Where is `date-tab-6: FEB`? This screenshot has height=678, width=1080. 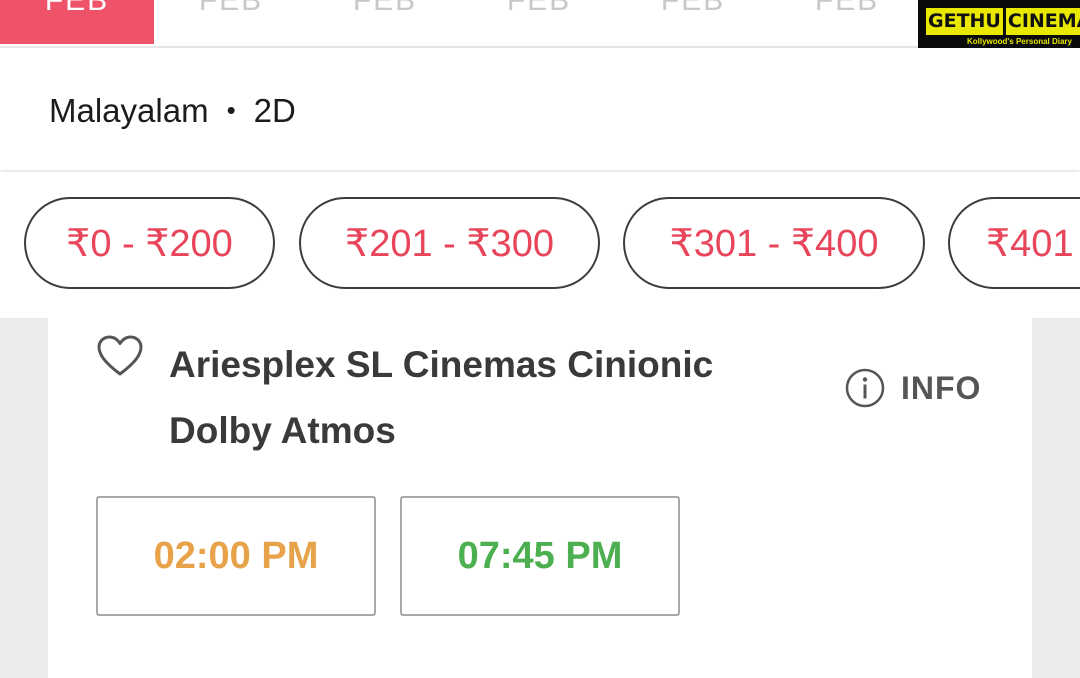 date-tab-6: FEB is located at coordinates (847, 22).